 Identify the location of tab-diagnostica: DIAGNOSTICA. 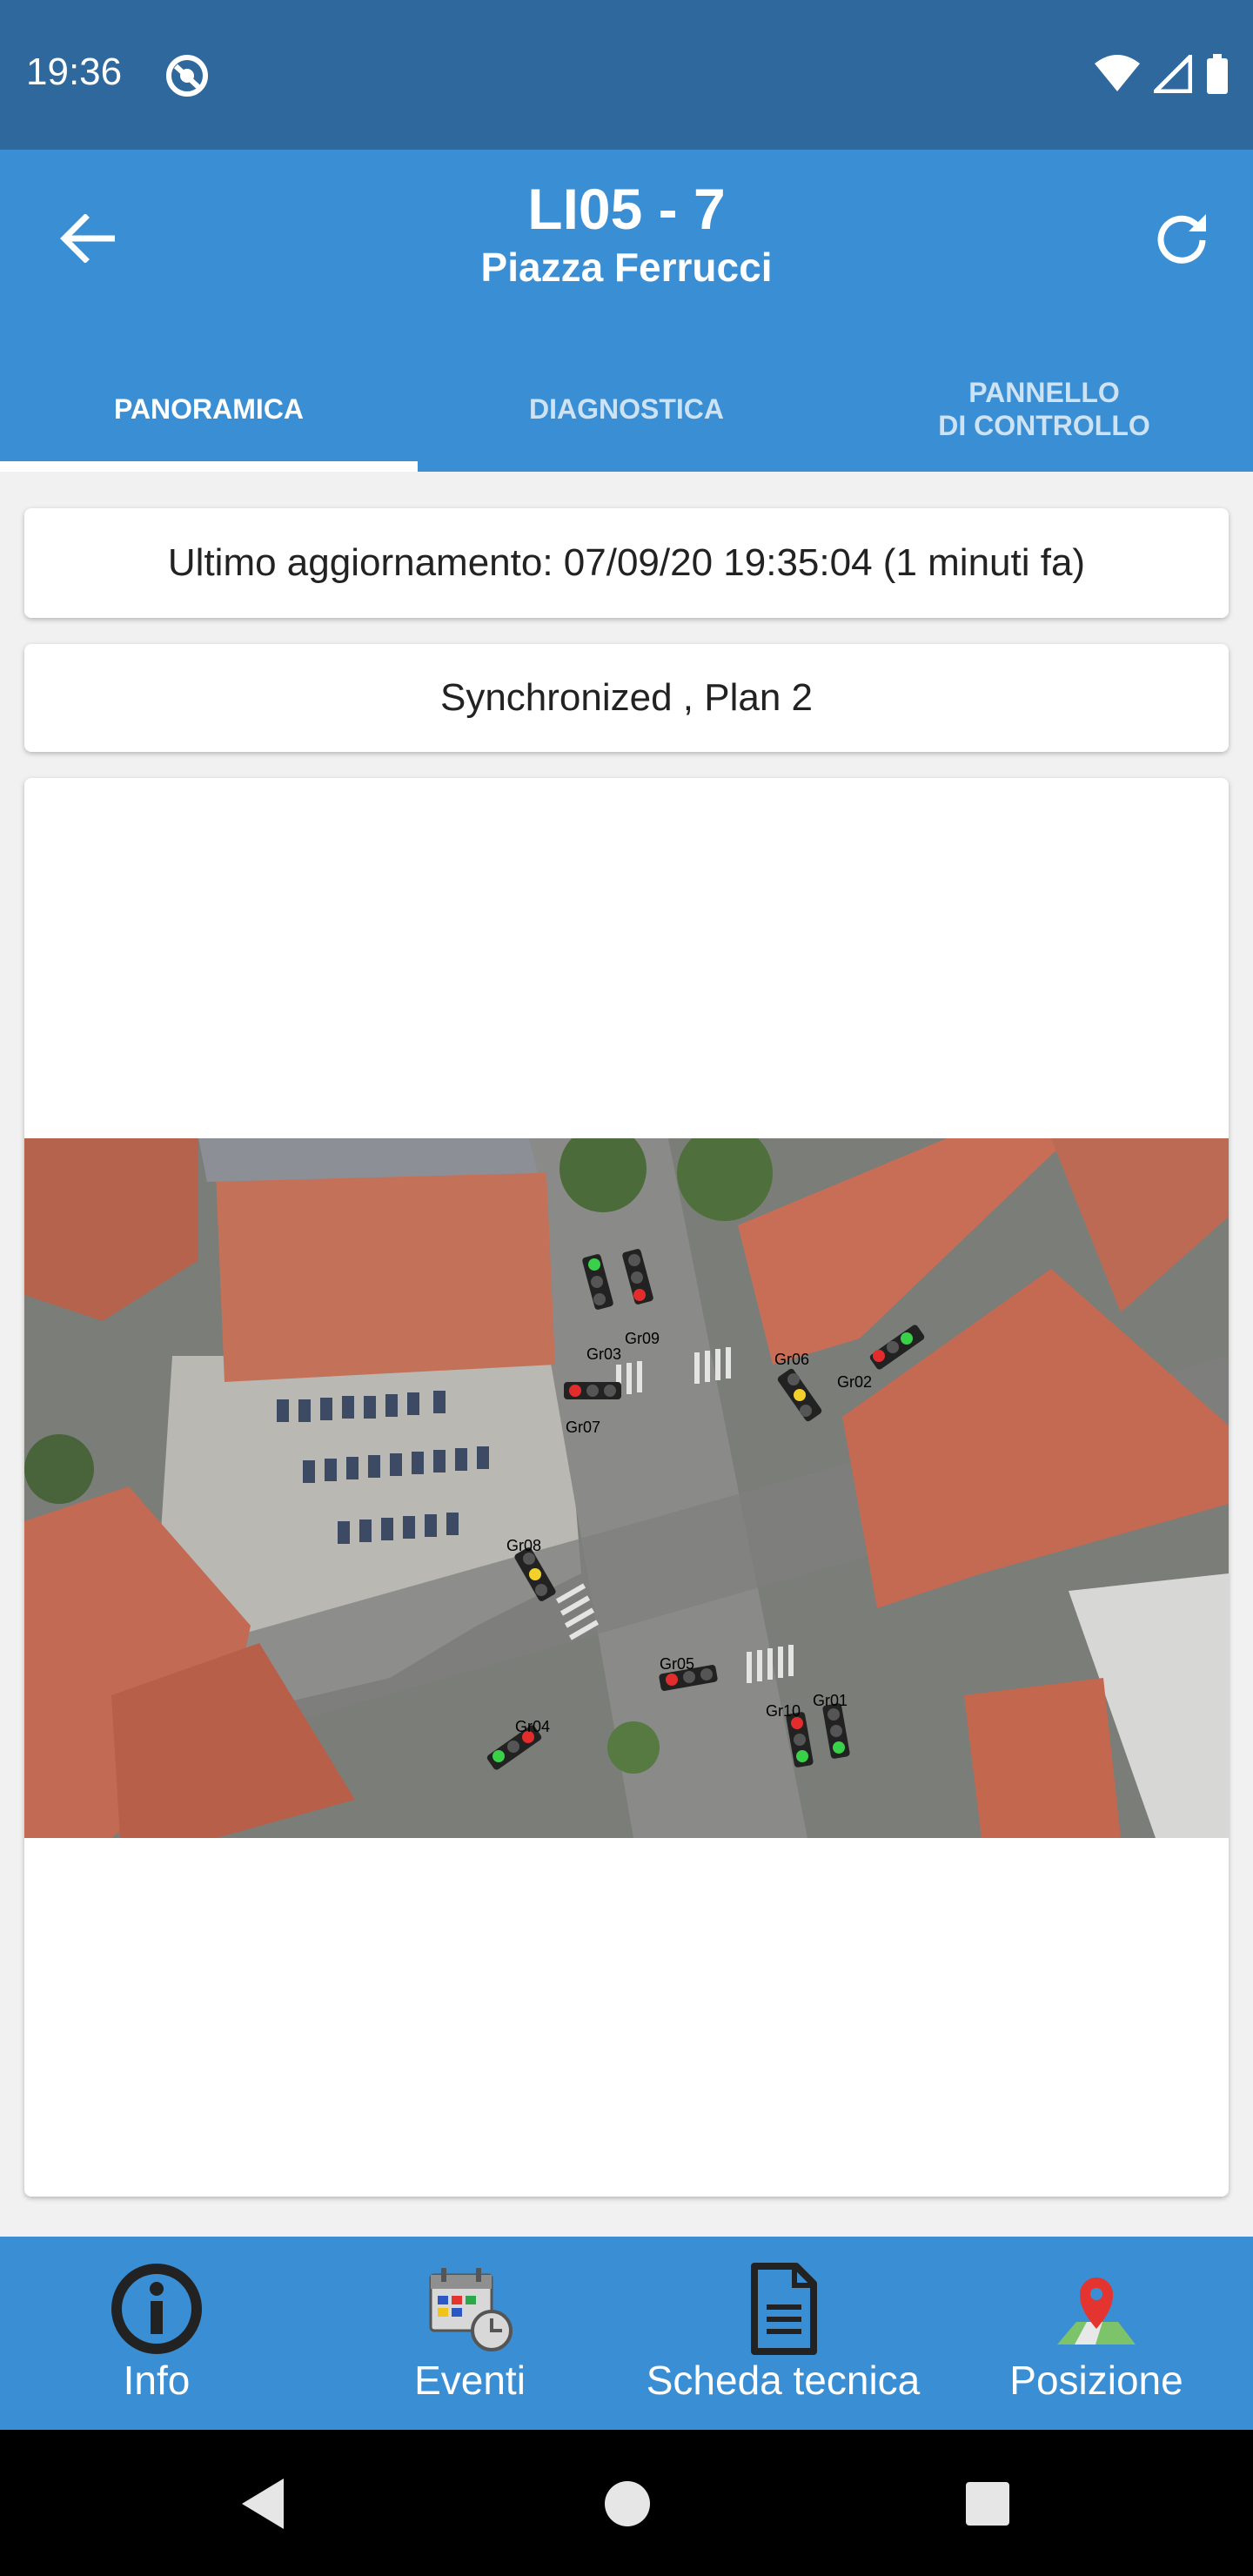
(626, 409).